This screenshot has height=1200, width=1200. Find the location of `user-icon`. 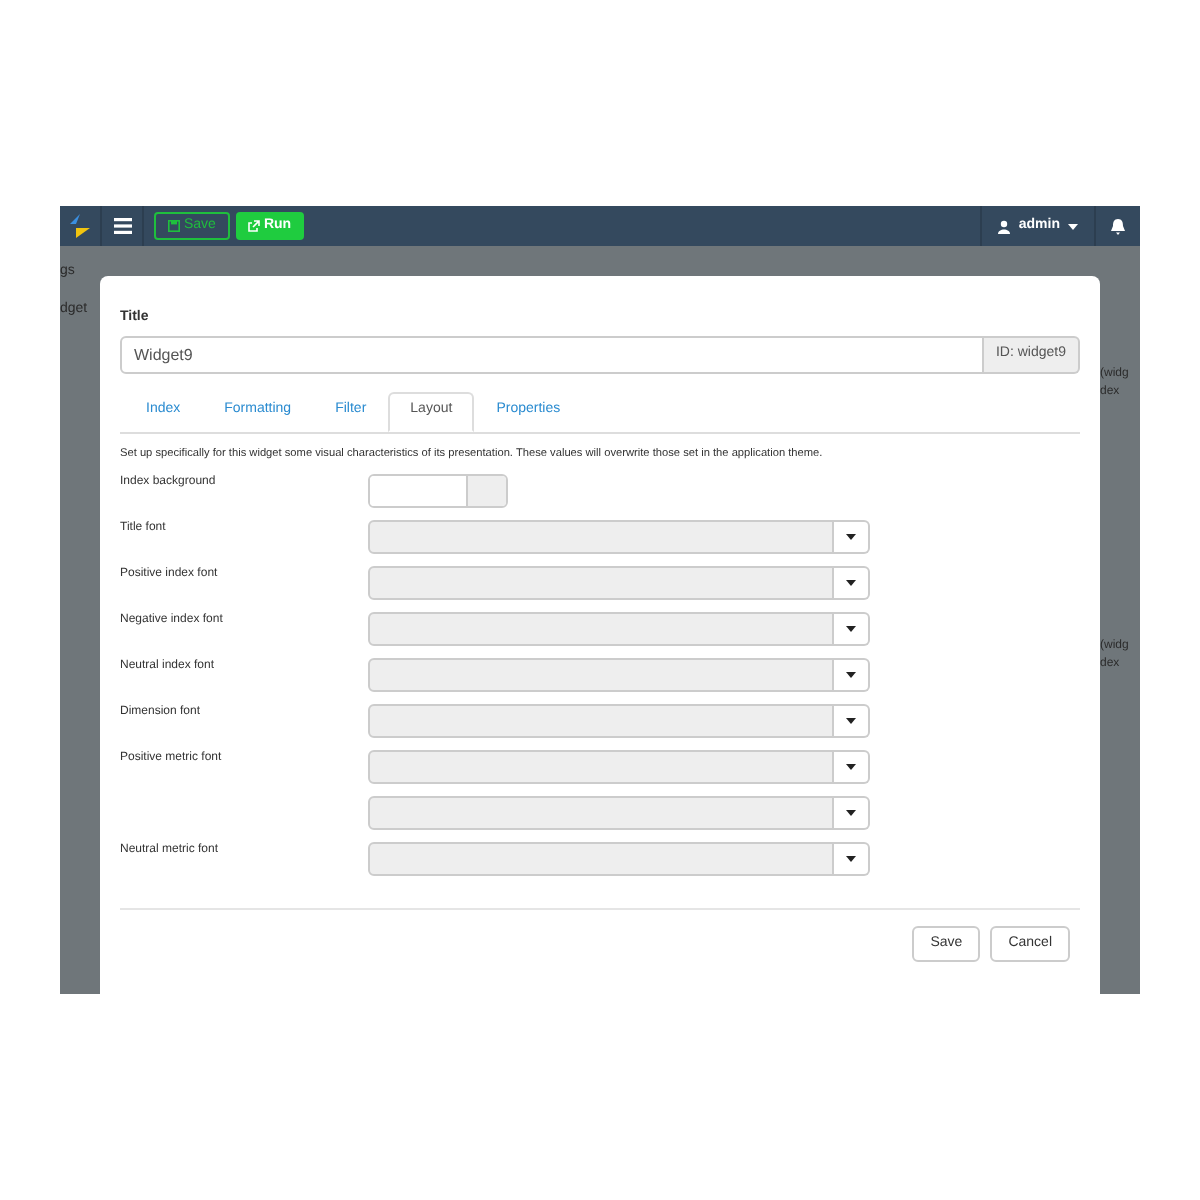

user-icon is located at coordinates (1004, 226).